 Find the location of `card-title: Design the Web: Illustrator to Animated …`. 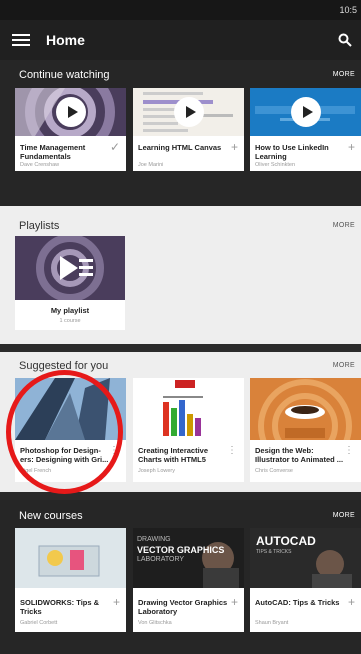

card-title: Design the Web: Illustrator to Animated … is located at coordinates (299, 455).